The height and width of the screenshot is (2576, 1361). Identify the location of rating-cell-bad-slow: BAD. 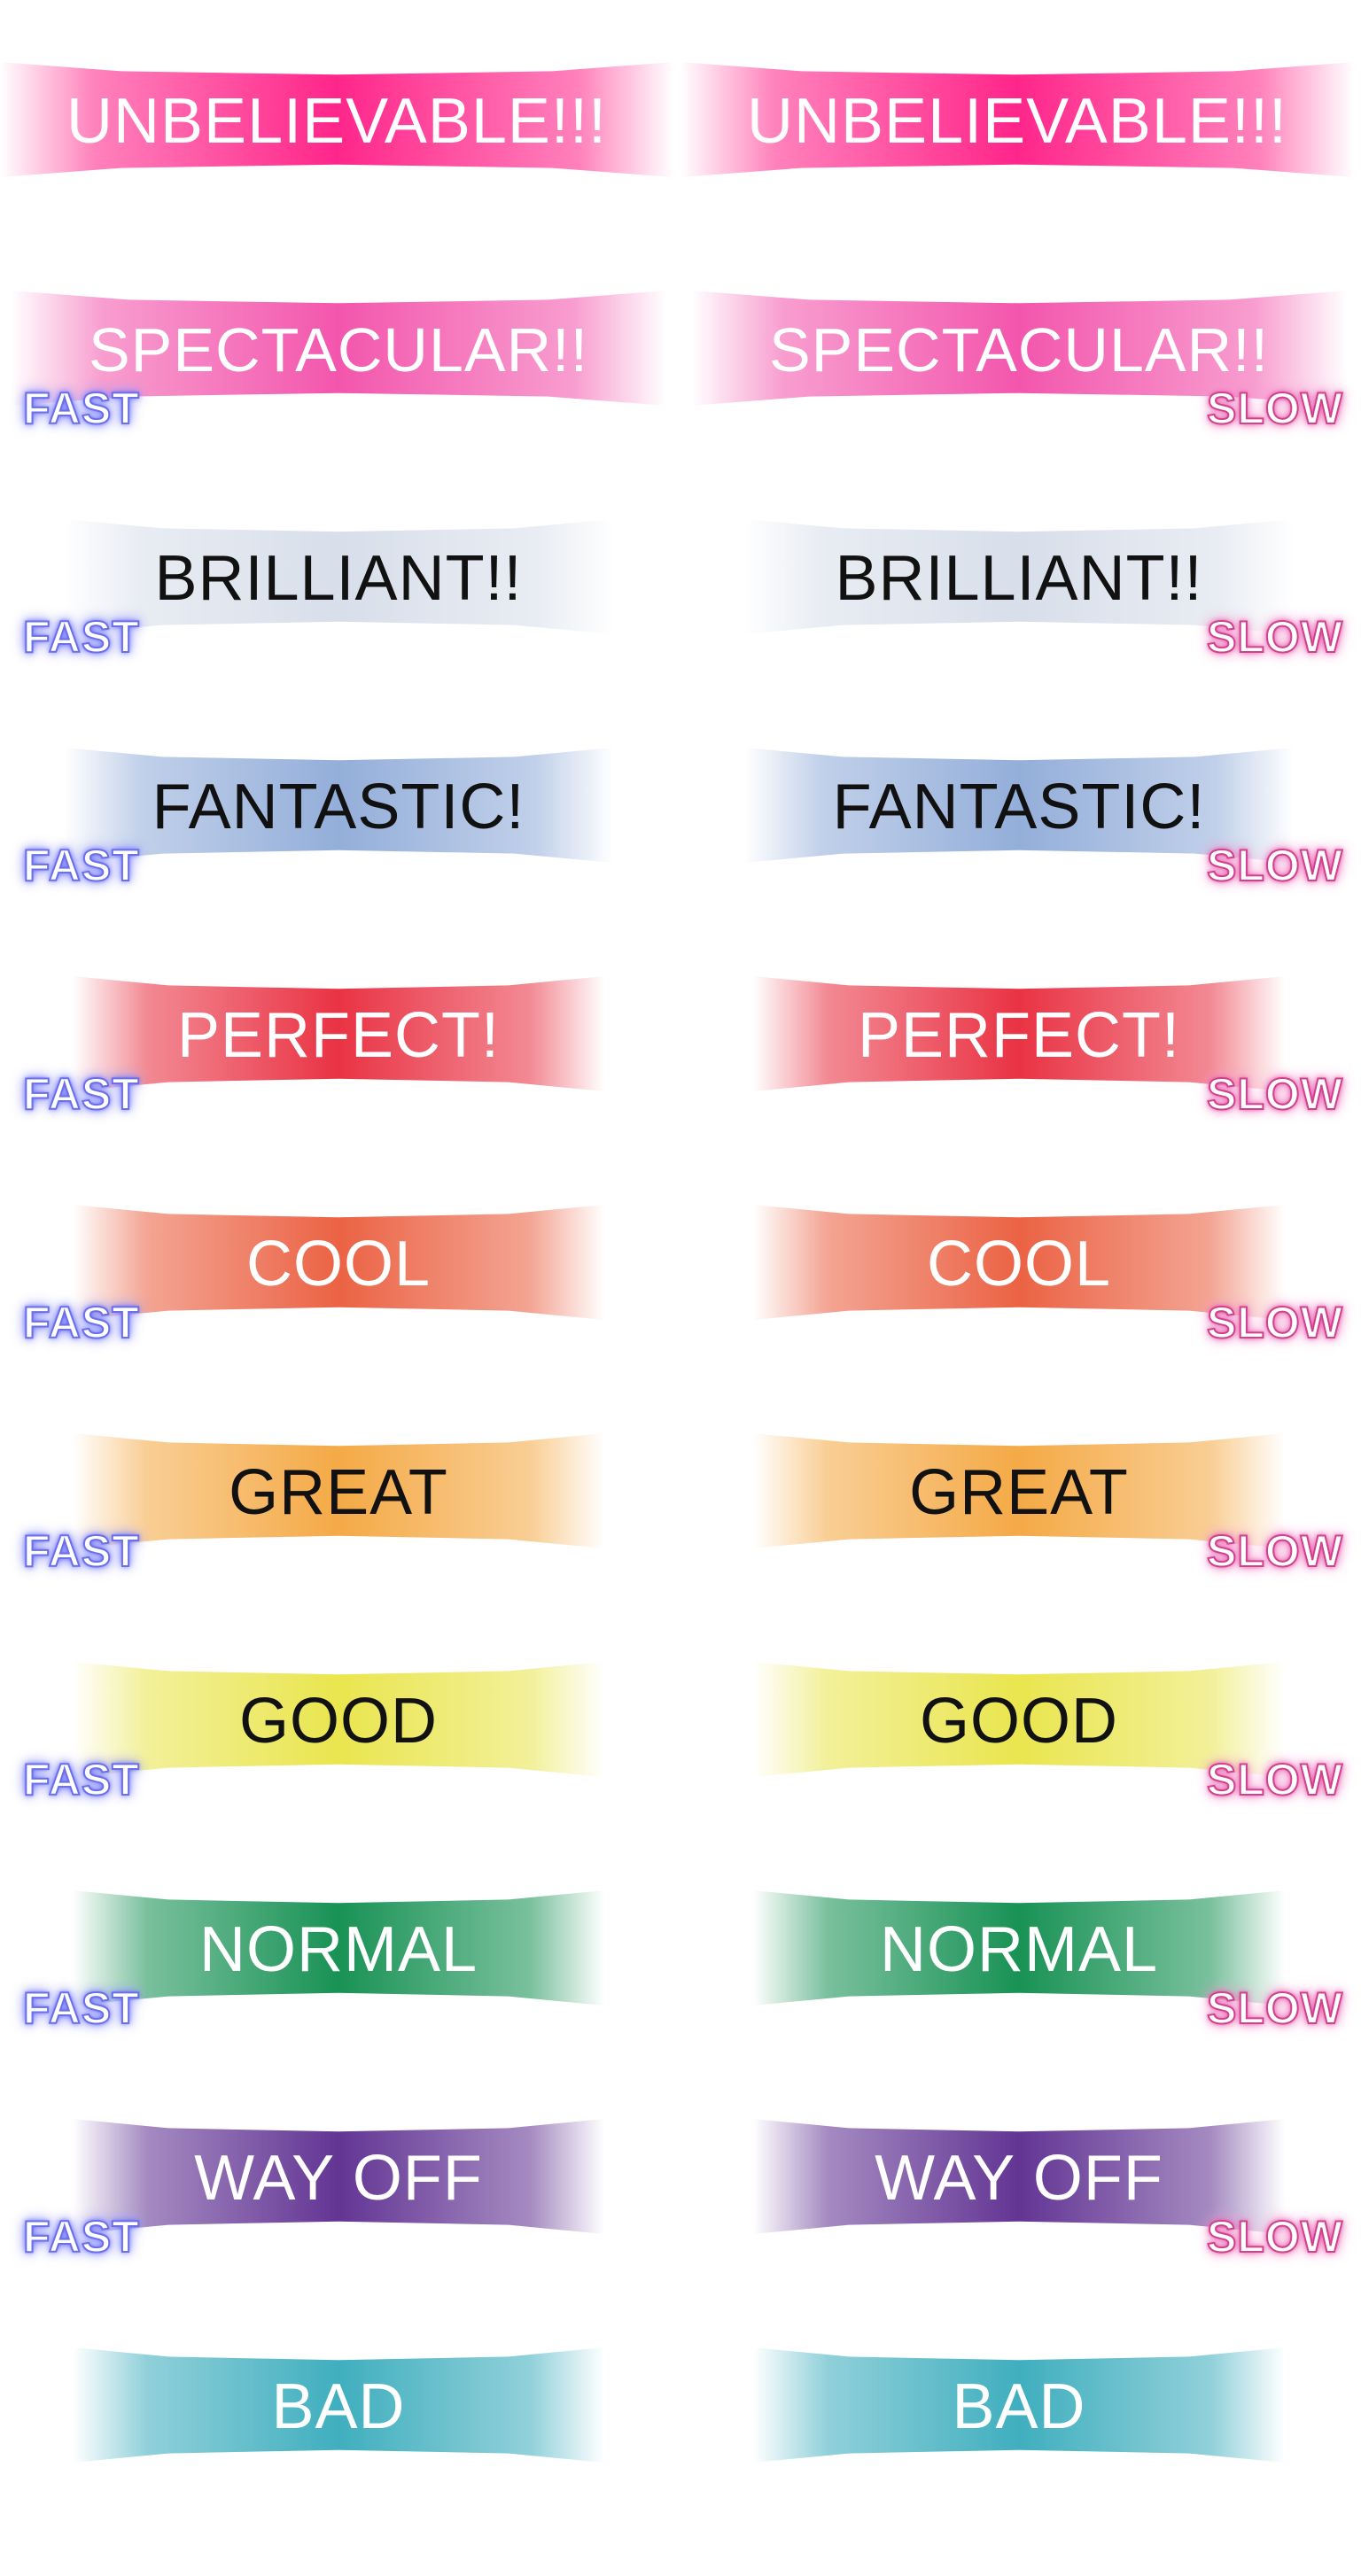
(1020, 2461).